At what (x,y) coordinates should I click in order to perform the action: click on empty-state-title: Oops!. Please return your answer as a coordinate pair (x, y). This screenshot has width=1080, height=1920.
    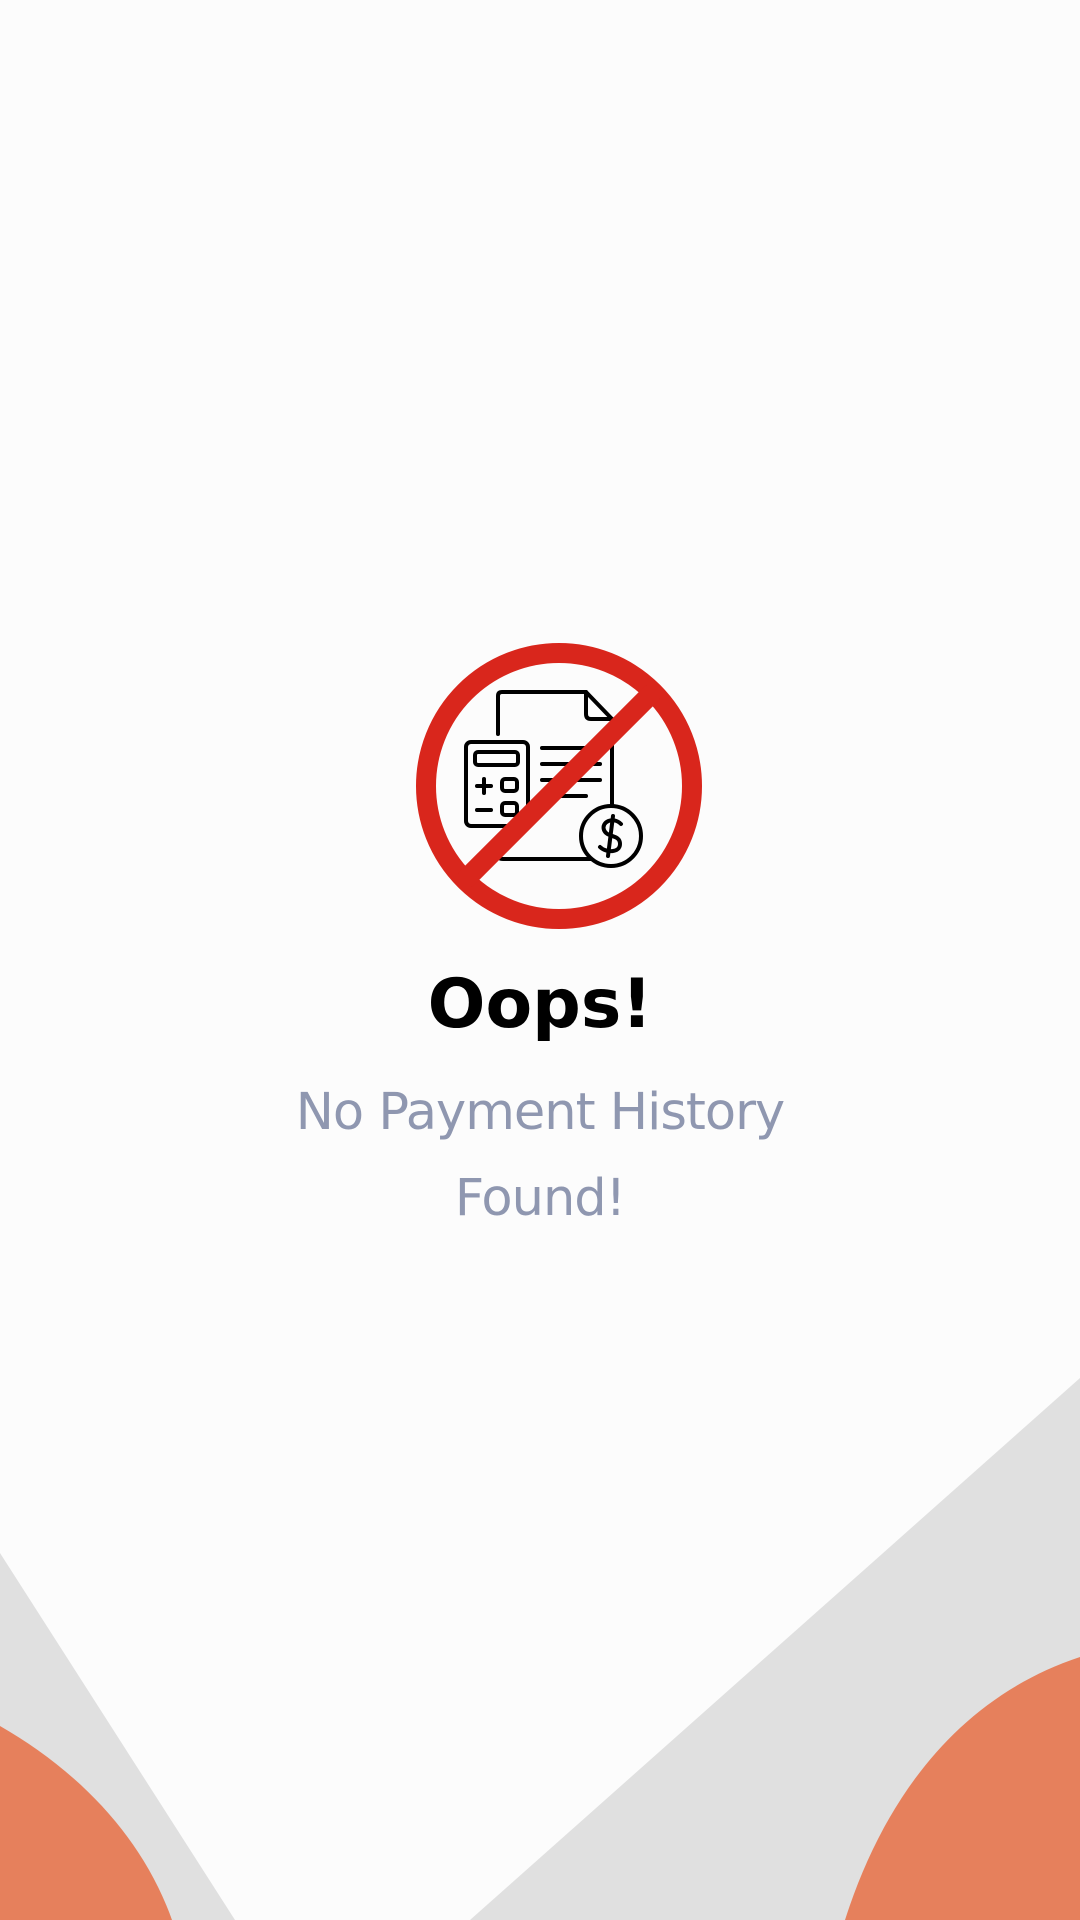
    Looking at the image, I should click on (540, 1004).